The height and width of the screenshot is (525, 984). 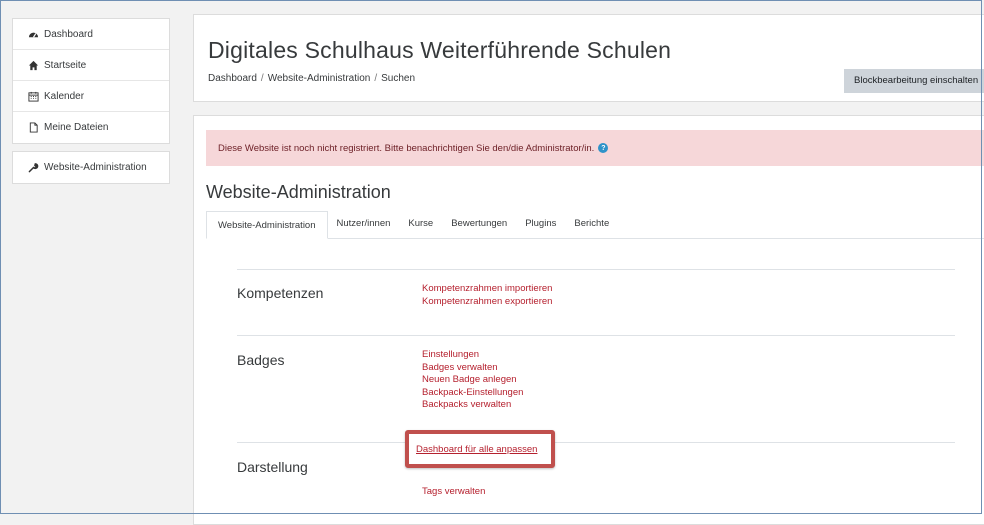 I want to click on breadcrumb-suchen: Suchen, so click(x=398, y=78).